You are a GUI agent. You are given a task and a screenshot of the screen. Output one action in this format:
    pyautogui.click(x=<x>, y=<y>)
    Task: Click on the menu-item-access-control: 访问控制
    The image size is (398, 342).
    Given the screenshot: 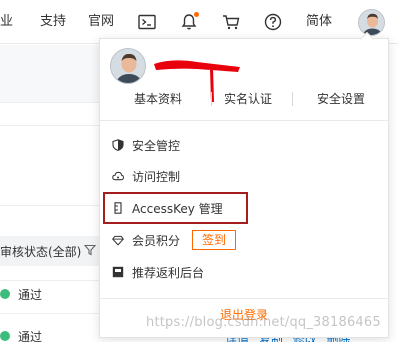 What is the action you would take?
    pyautogui.click(x=146, y=176)
    